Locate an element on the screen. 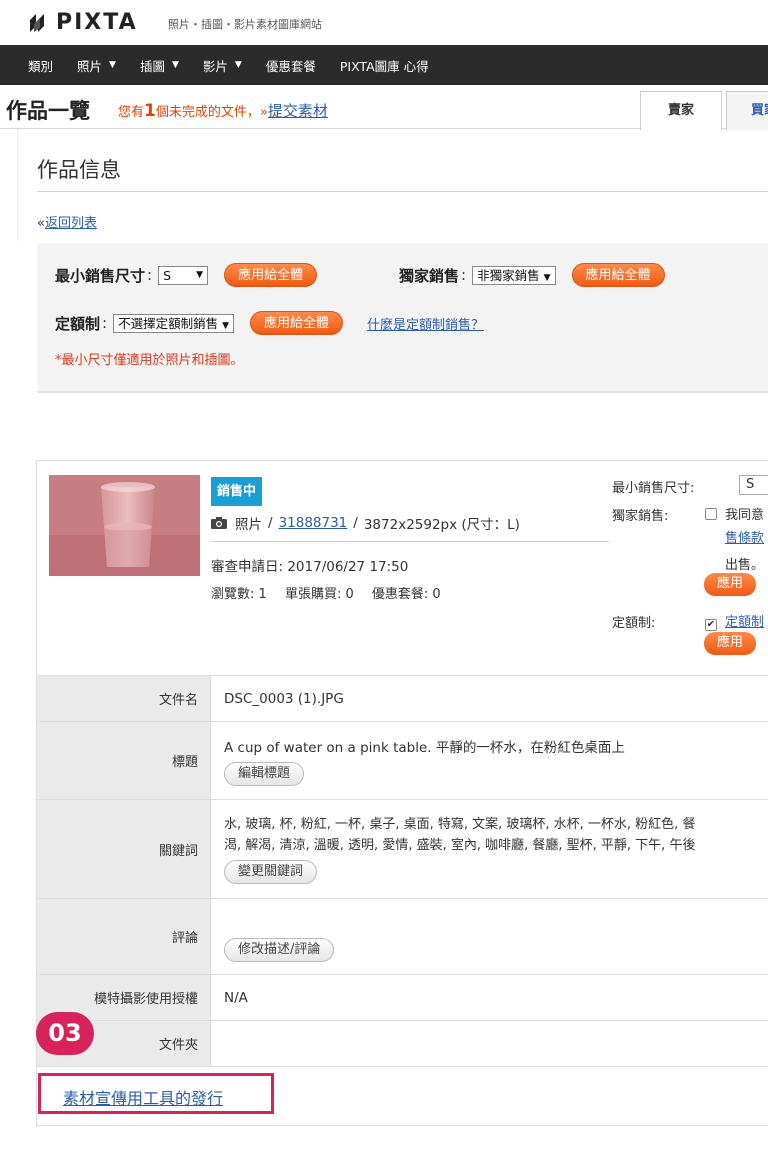  nav-item-photos: 照片 ▼ is located at coordinates (96, 65).